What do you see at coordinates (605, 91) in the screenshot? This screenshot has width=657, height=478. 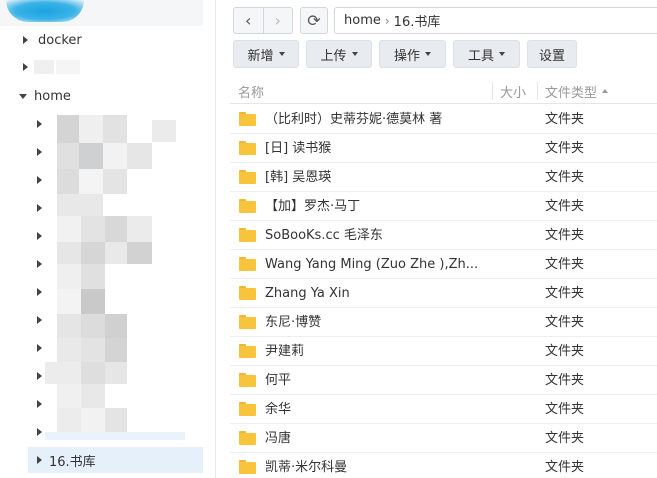 I see `sort-ascending-icon` at bounding box center [605, 91].